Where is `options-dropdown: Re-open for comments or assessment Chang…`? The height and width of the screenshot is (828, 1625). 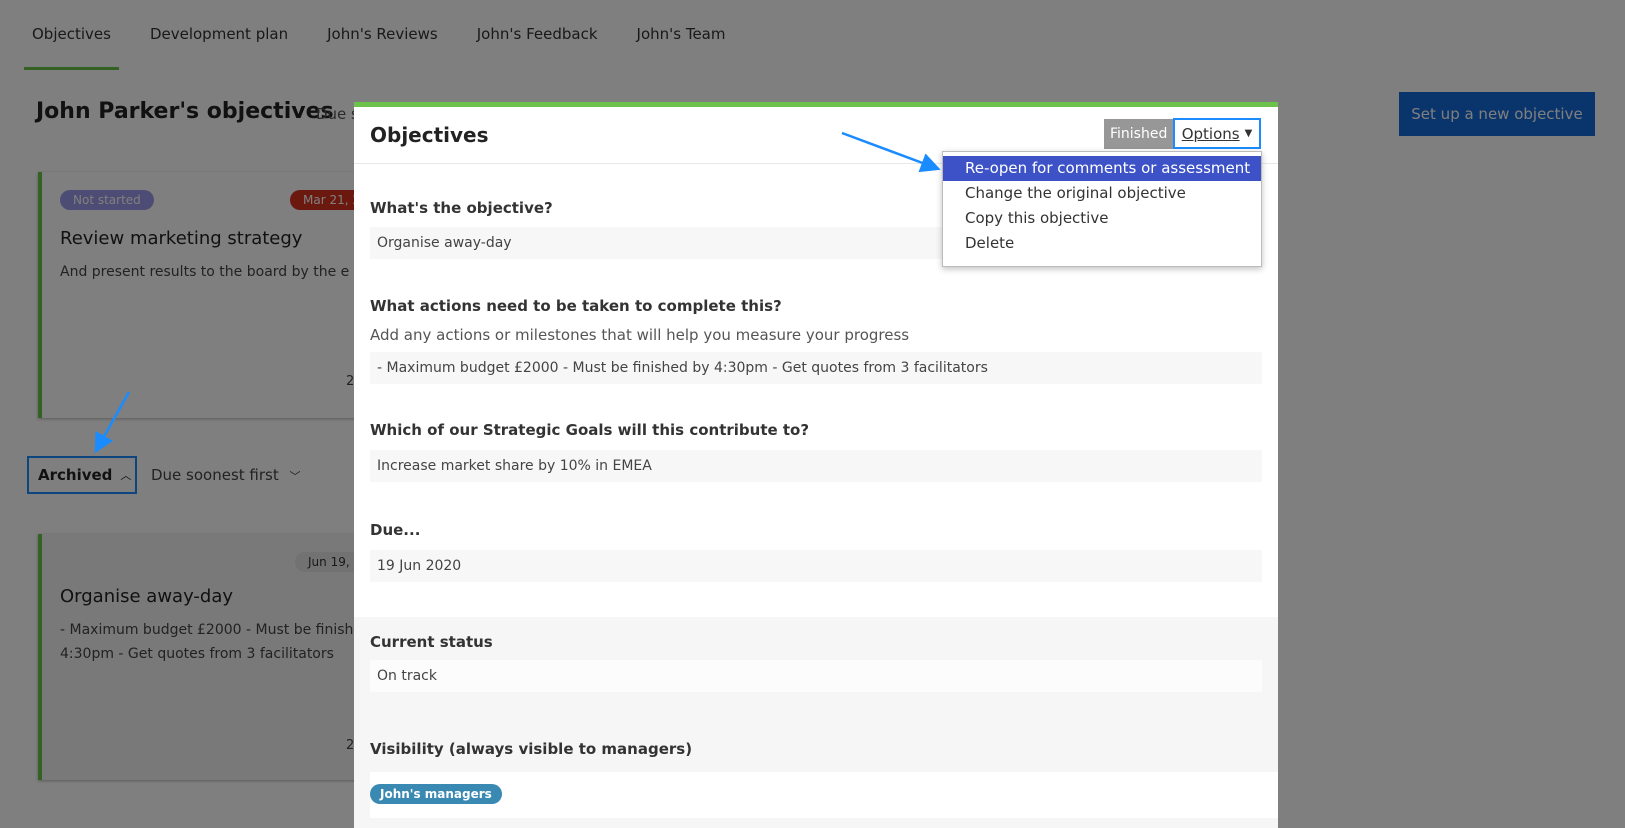
options-dropdown: Re-open for comments or assessment Chang… is located at coordinates (1102, 209).